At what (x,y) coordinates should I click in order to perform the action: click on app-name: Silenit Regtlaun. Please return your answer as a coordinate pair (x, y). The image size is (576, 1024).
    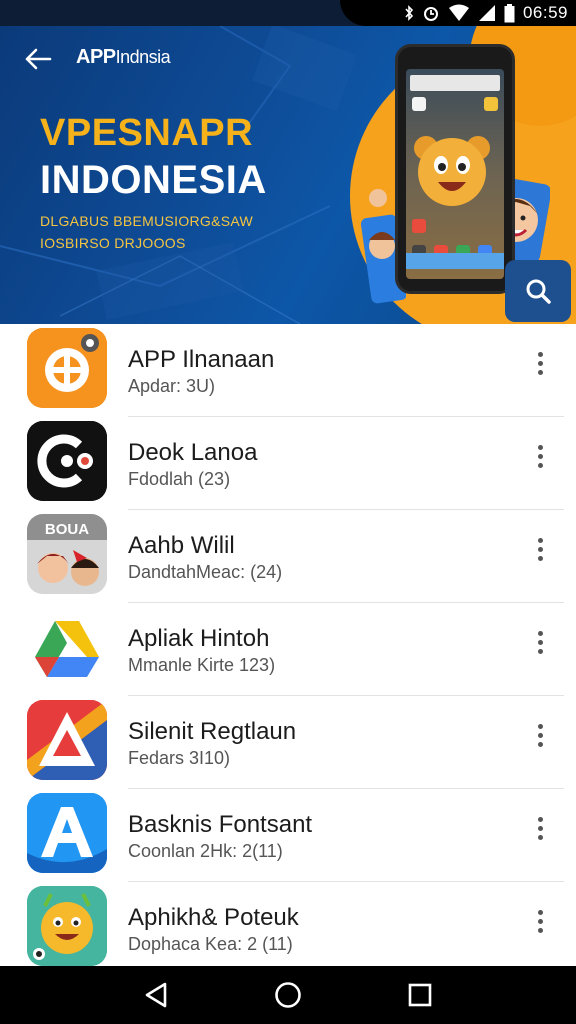
    Looking at the image, I should click on (212, 731).